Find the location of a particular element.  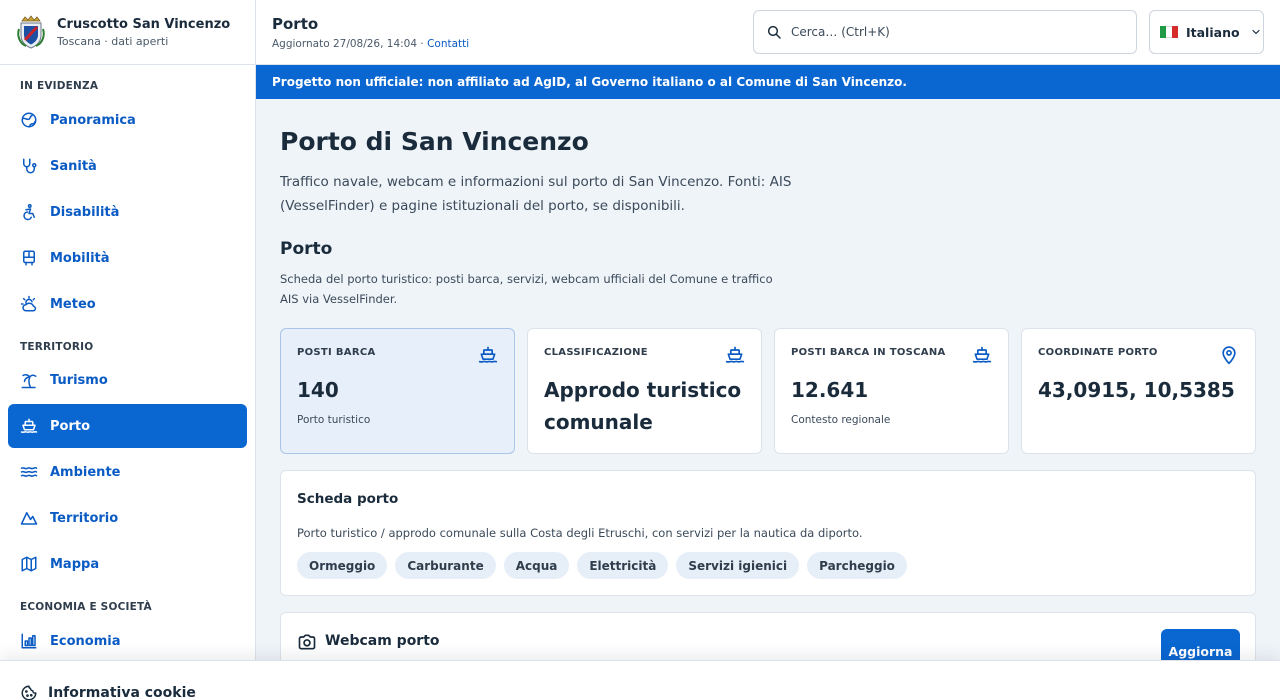

search-icon is located at coordinates (774, 32).